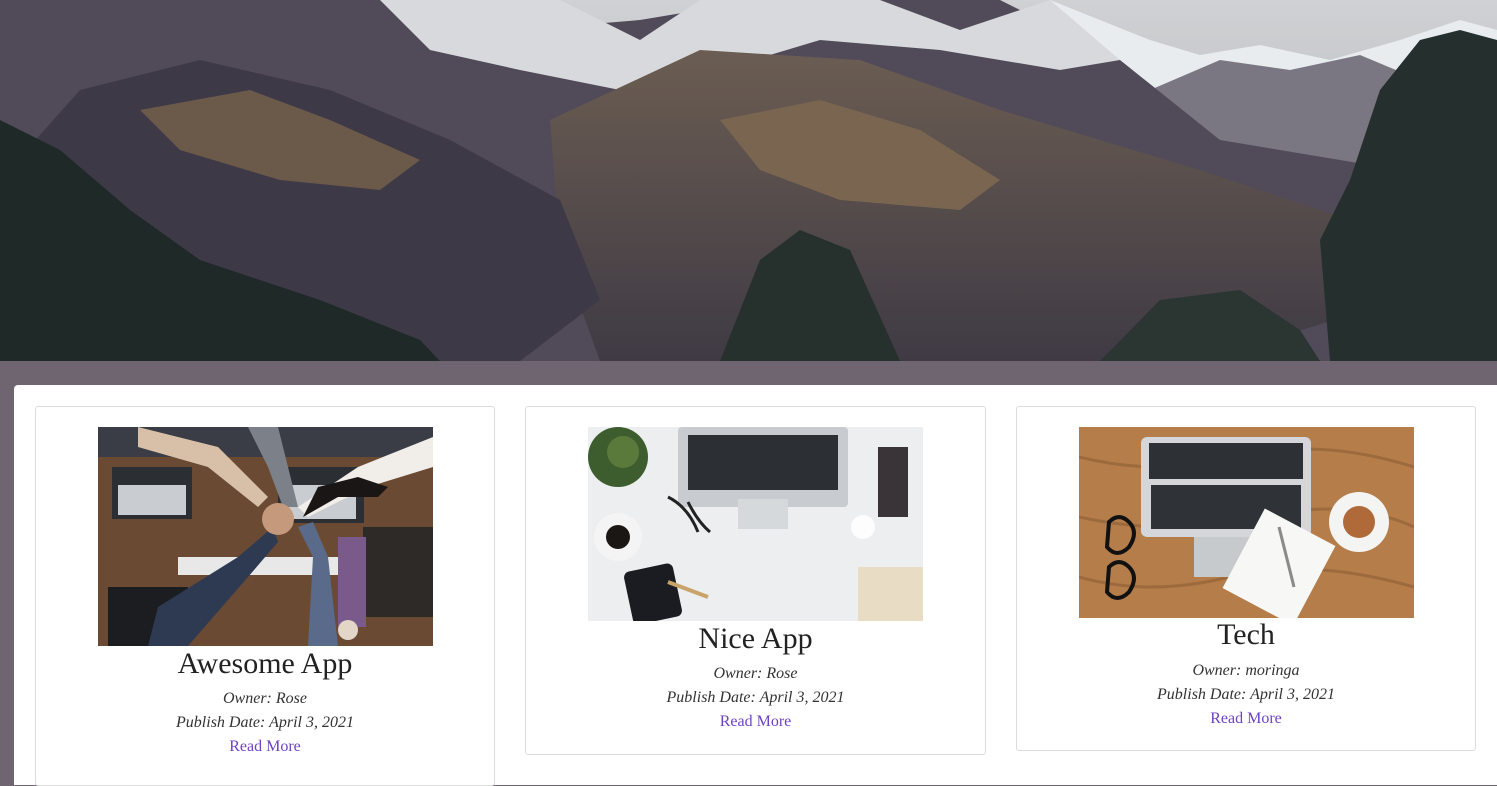  What do you see at coordinates (1246, 634) in the screenshot?
I see `project-title: Tech` at bounding box center [1246, 634].